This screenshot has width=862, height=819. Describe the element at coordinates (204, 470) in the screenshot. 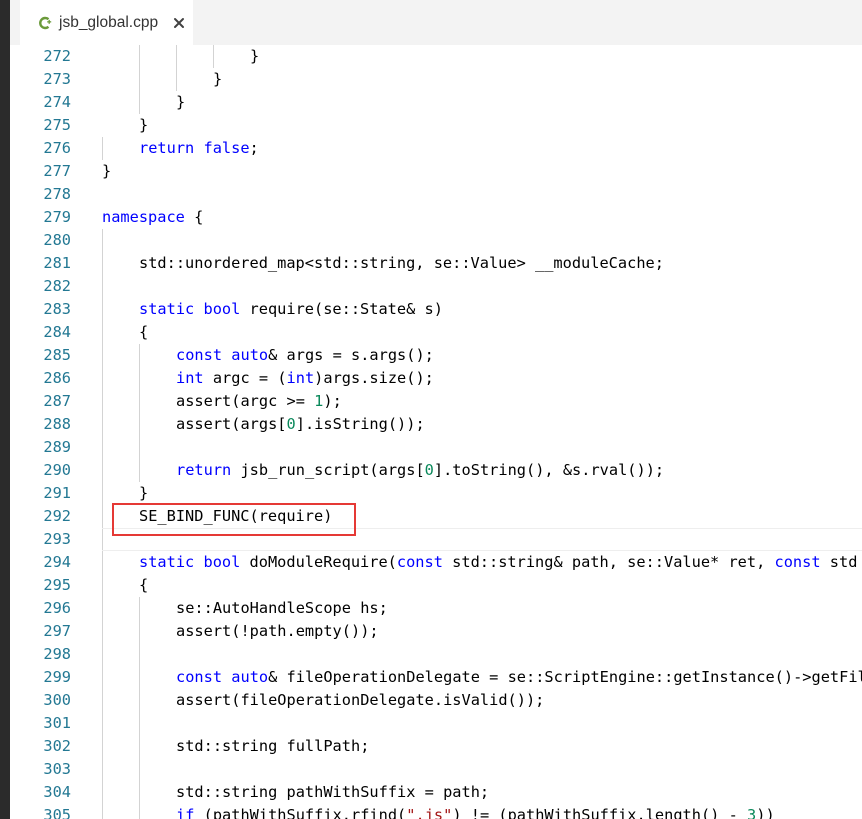

I see `keyword-token: return` at that location.